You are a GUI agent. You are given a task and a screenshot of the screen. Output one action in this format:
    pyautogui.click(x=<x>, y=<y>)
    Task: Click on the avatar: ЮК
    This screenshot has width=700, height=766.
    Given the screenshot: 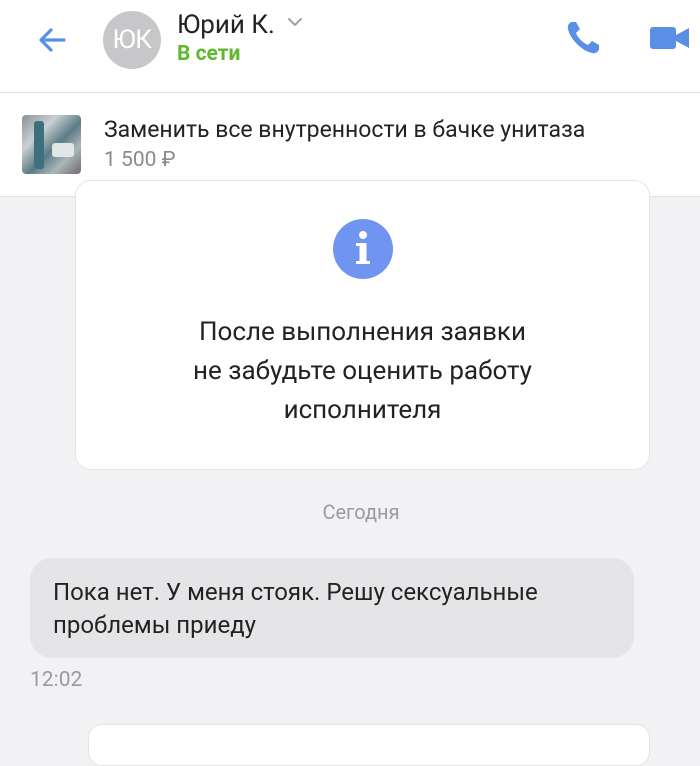 What is the action you would take?
    pyautogui.click(x=132, y=40)
    